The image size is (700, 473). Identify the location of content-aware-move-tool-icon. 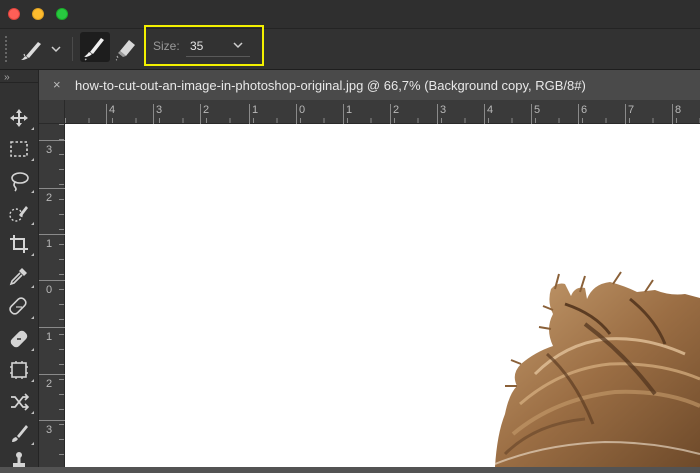
(20, 402).